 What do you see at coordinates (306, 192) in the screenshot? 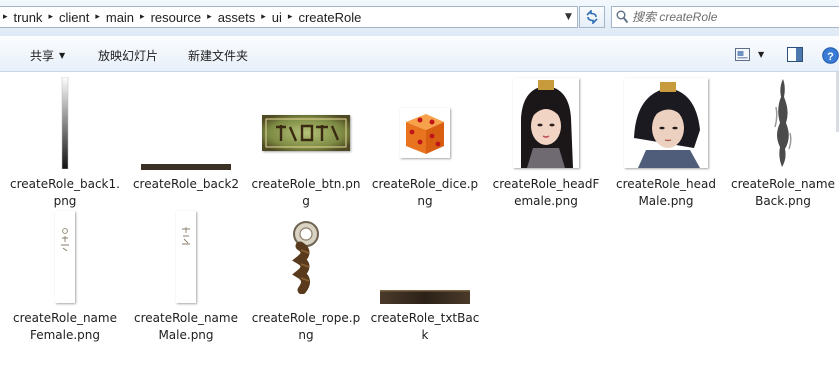
I see `file-name: createRole_btn.png` at bounding box center [306, 192].